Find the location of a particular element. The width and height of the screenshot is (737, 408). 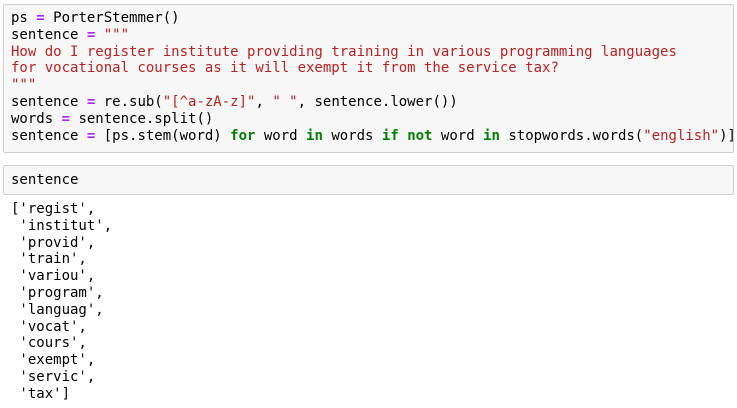

code-token: sentence.split() is located at coordinates (142, 118).